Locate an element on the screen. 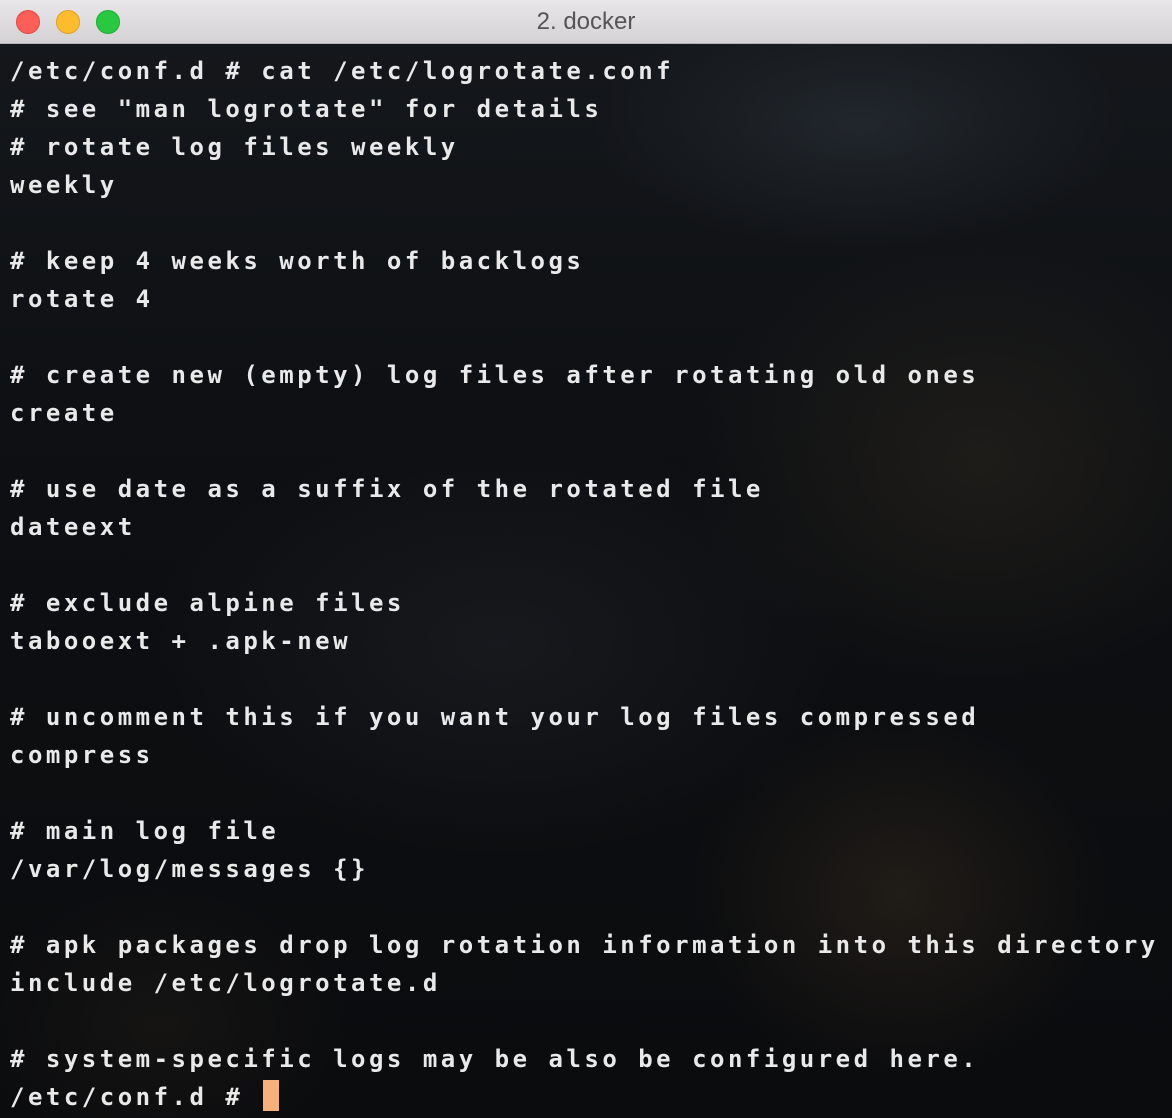  shell-prompt: /etc/conf.d # is located at coordinates (136, 1097).